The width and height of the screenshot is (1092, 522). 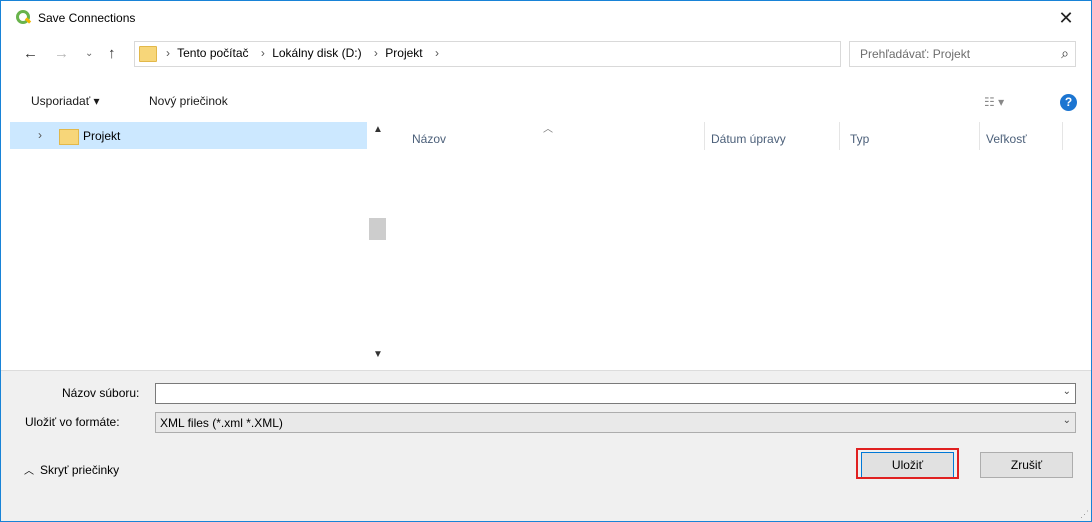 I want to click on help-icon: ?, so click(x=1068, y=102).